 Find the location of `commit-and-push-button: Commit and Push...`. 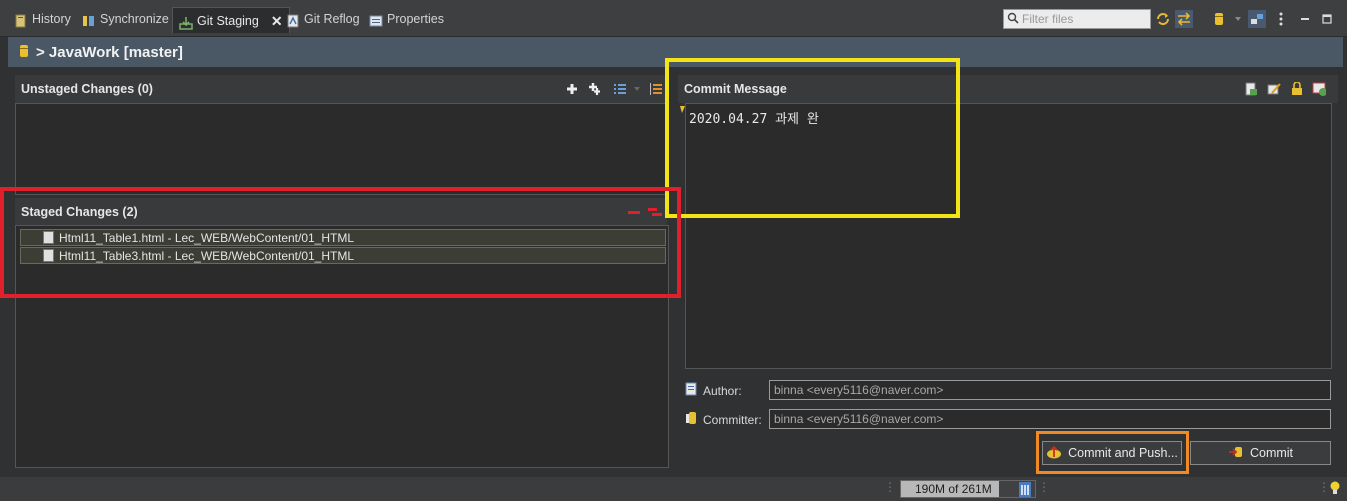

commit-and-push-button: Commit and Push... is located at coordinates (1112, 453).